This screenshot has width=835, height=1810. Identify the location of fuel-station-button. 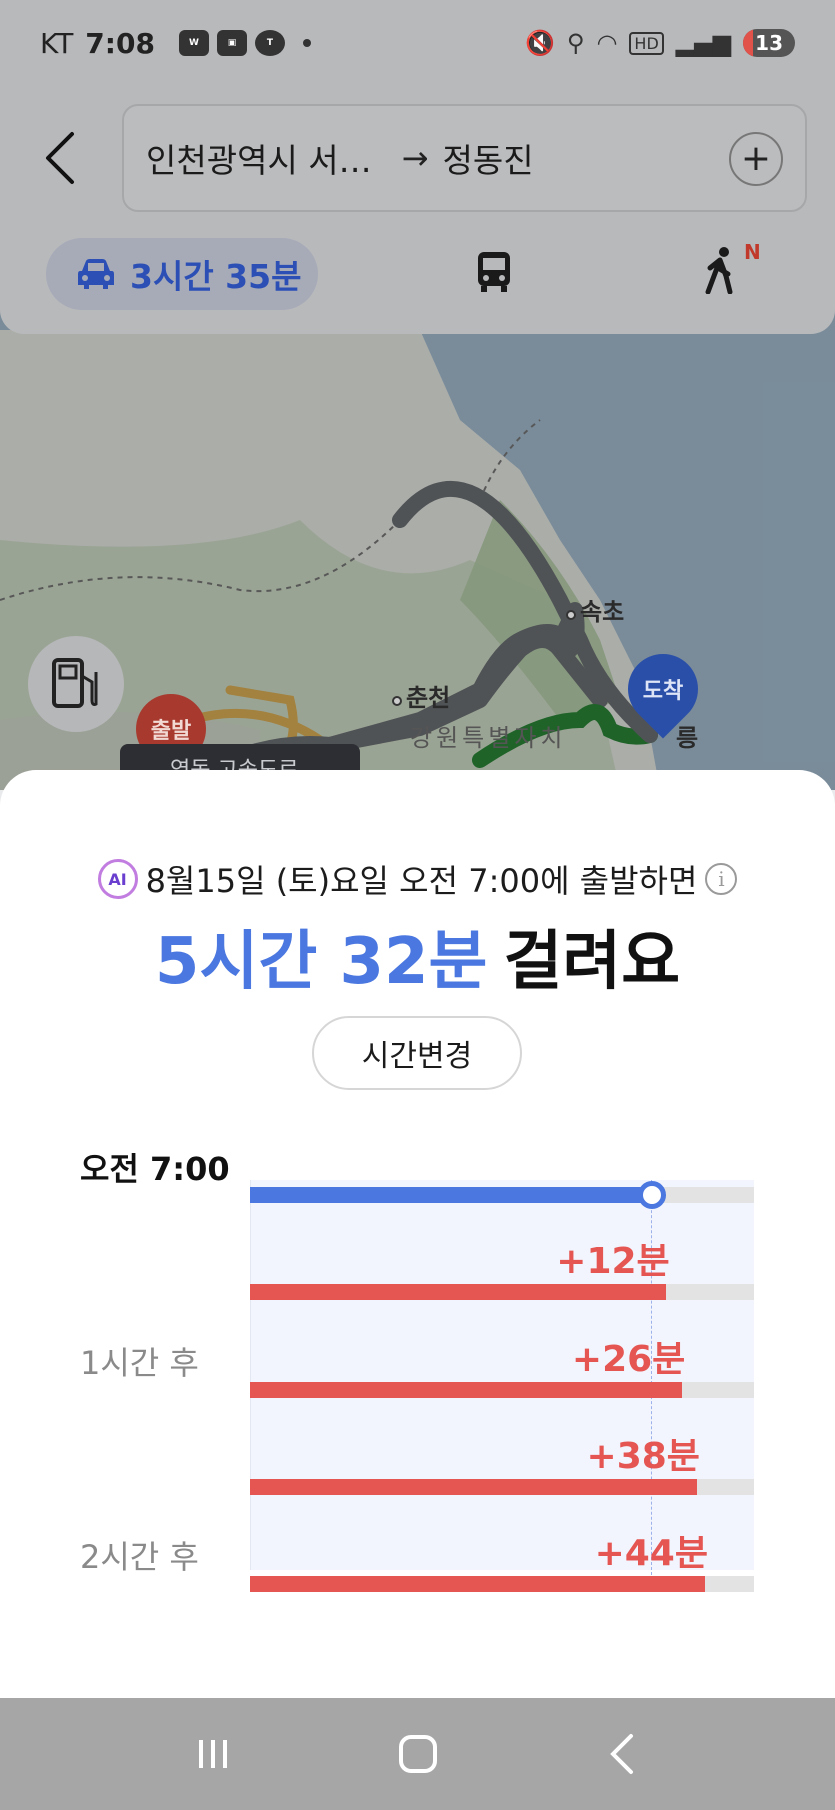
(76, 684).